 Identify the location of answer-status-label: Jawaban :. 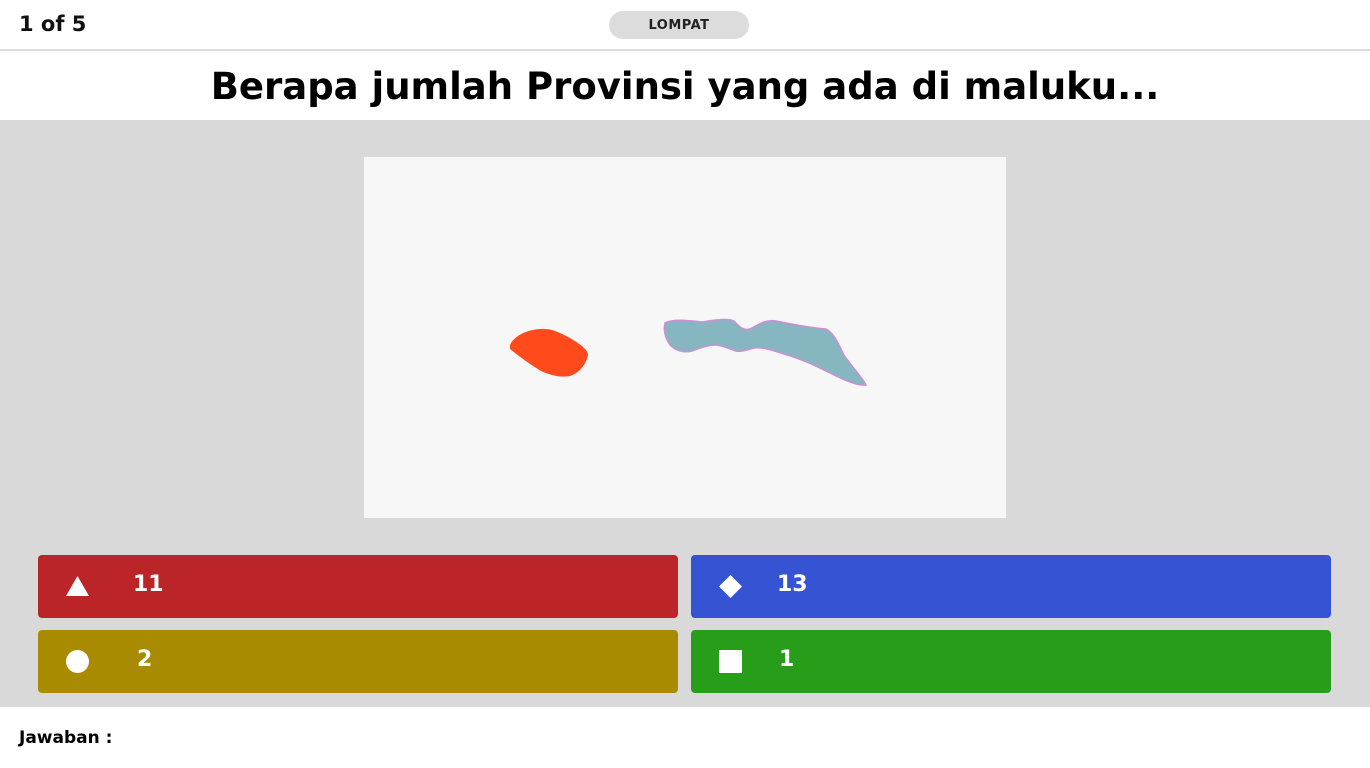
(66, 738).